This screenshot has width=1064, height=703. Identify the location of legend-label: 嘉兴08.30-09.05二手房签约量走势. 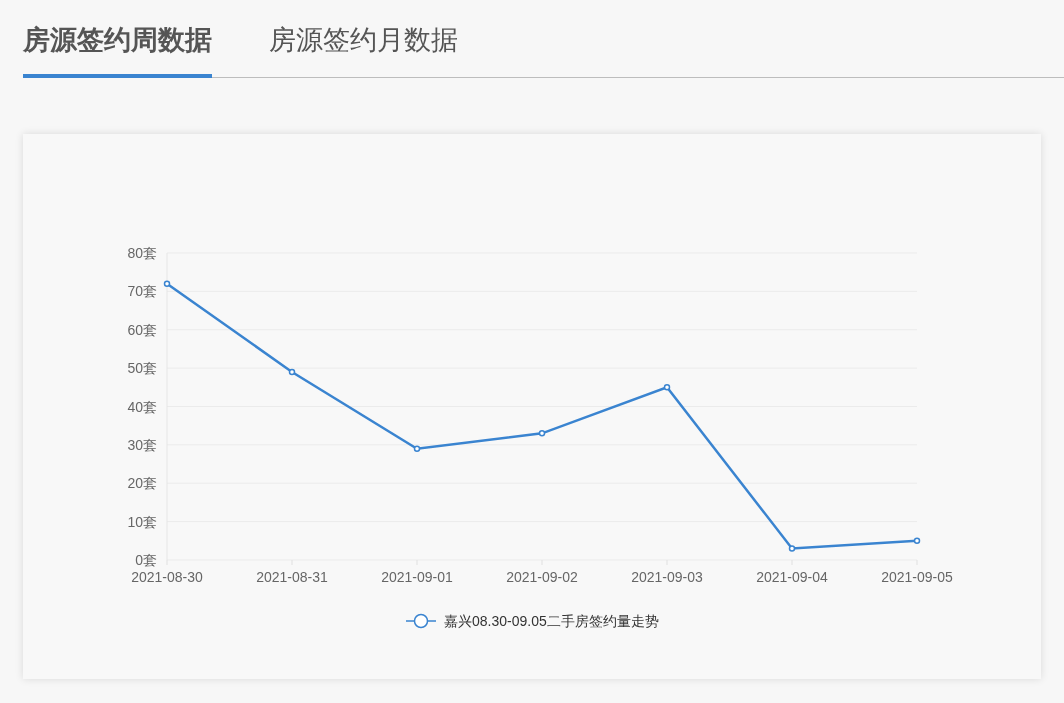
(551, 620).